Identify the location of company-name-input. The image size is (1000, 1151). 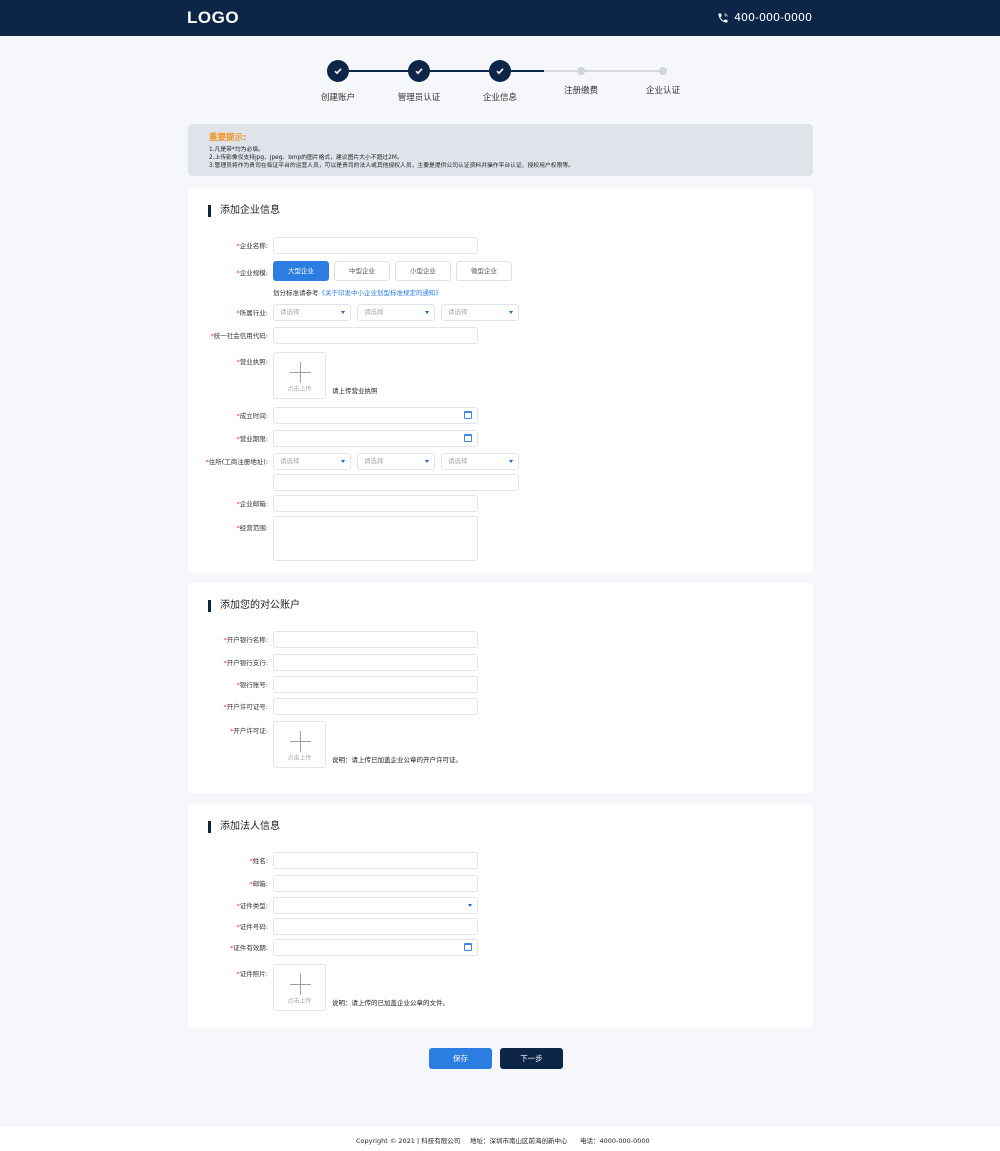
(375, 245).